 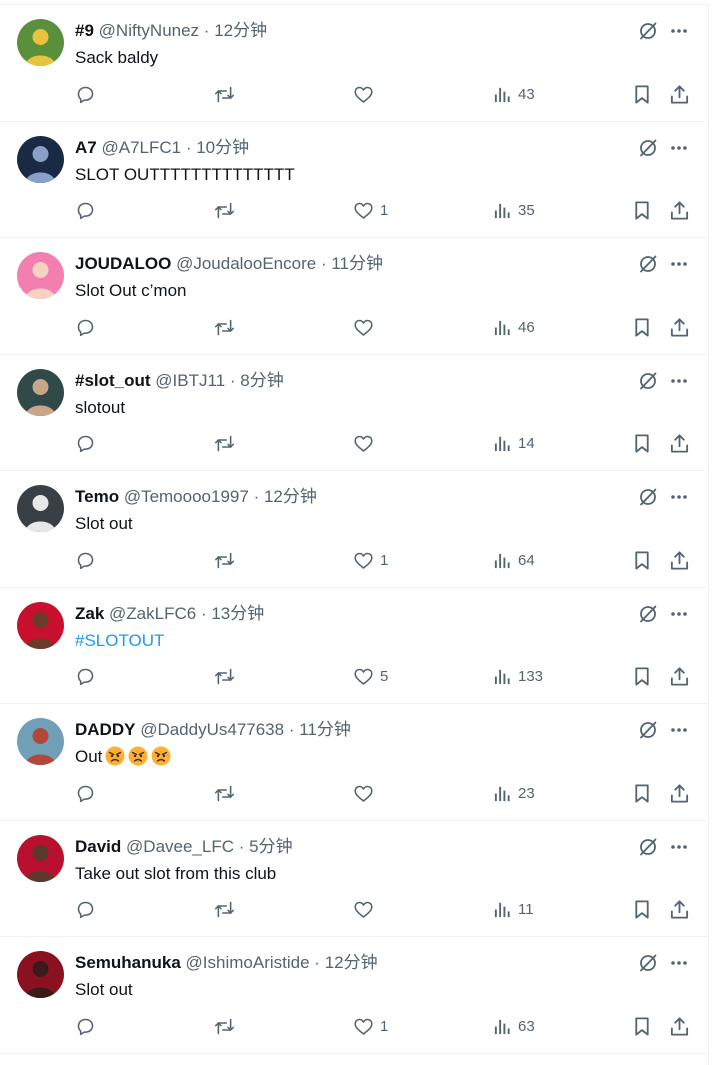 I want to click on post: #slot_out @IBTJ11 · 8分钟 slotout 14, so click(x=354, y=413).